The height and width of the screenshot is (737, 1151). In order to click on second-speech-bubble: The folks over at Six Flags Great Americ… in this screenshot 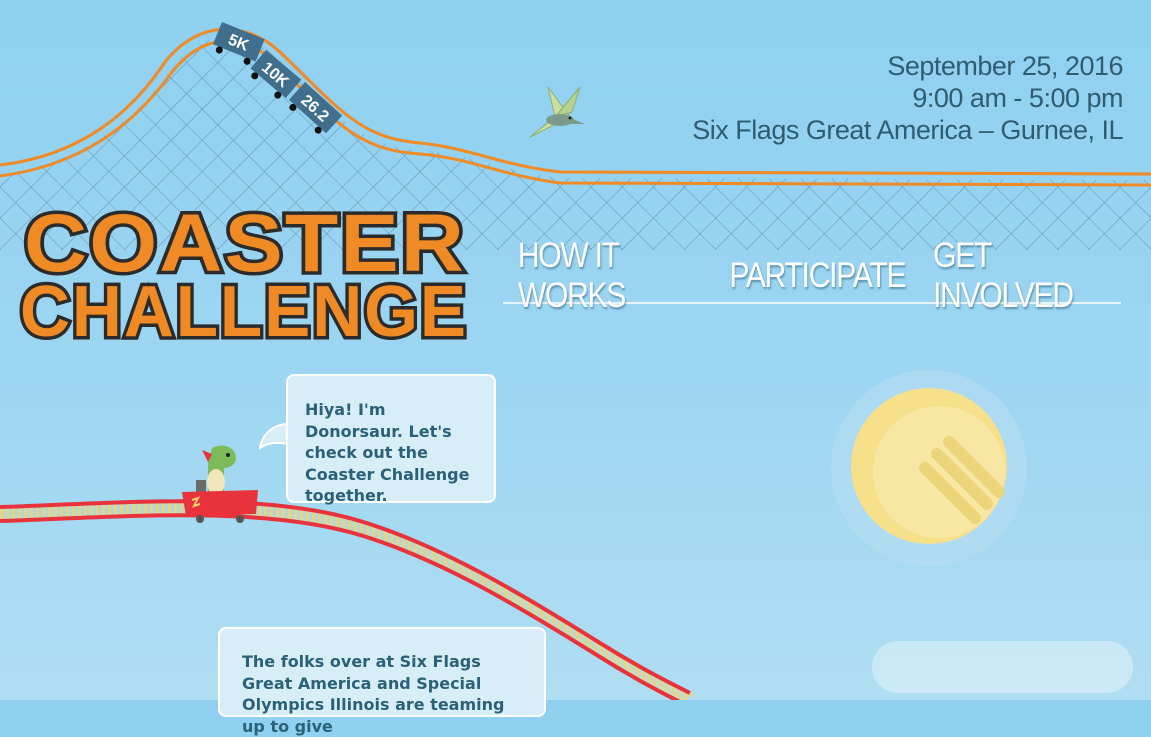, I will do `click(382, 681)`.